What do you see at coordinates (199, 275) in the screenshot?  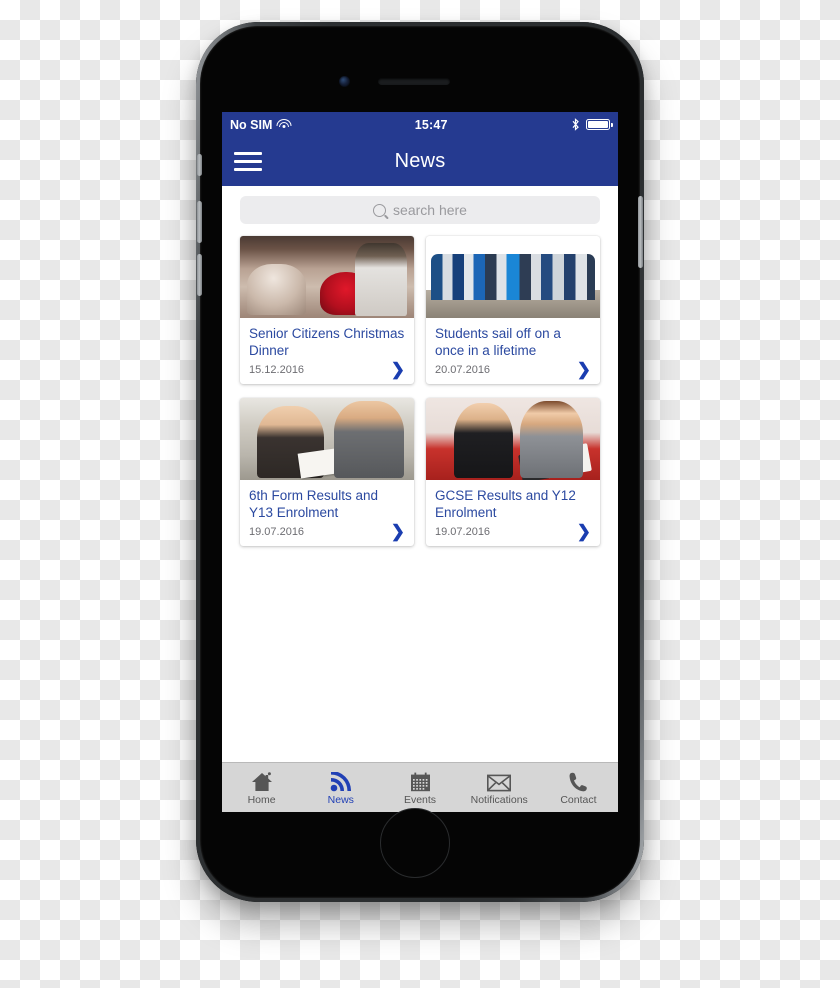 I see `volume-down-button` at bounding box center [199, 275].